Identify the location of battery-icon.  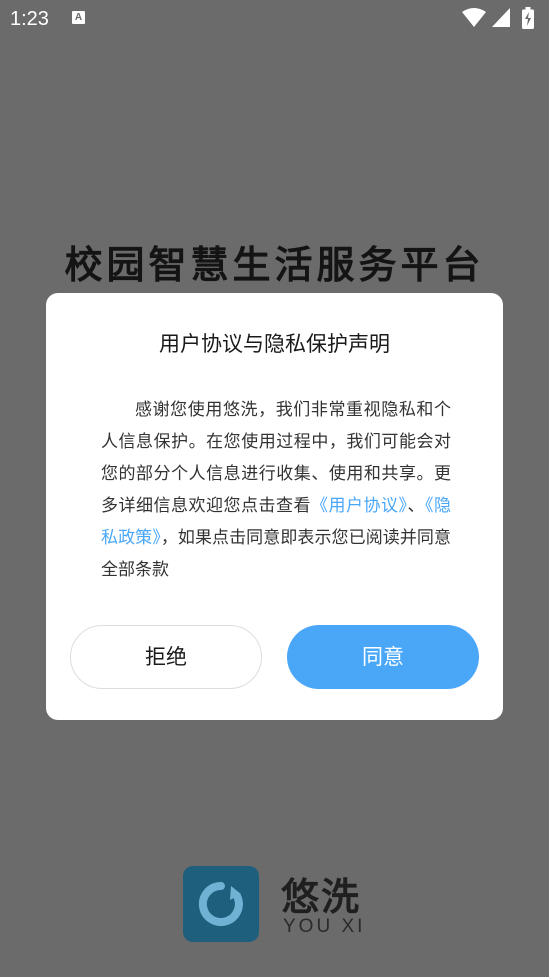
(528, 18).